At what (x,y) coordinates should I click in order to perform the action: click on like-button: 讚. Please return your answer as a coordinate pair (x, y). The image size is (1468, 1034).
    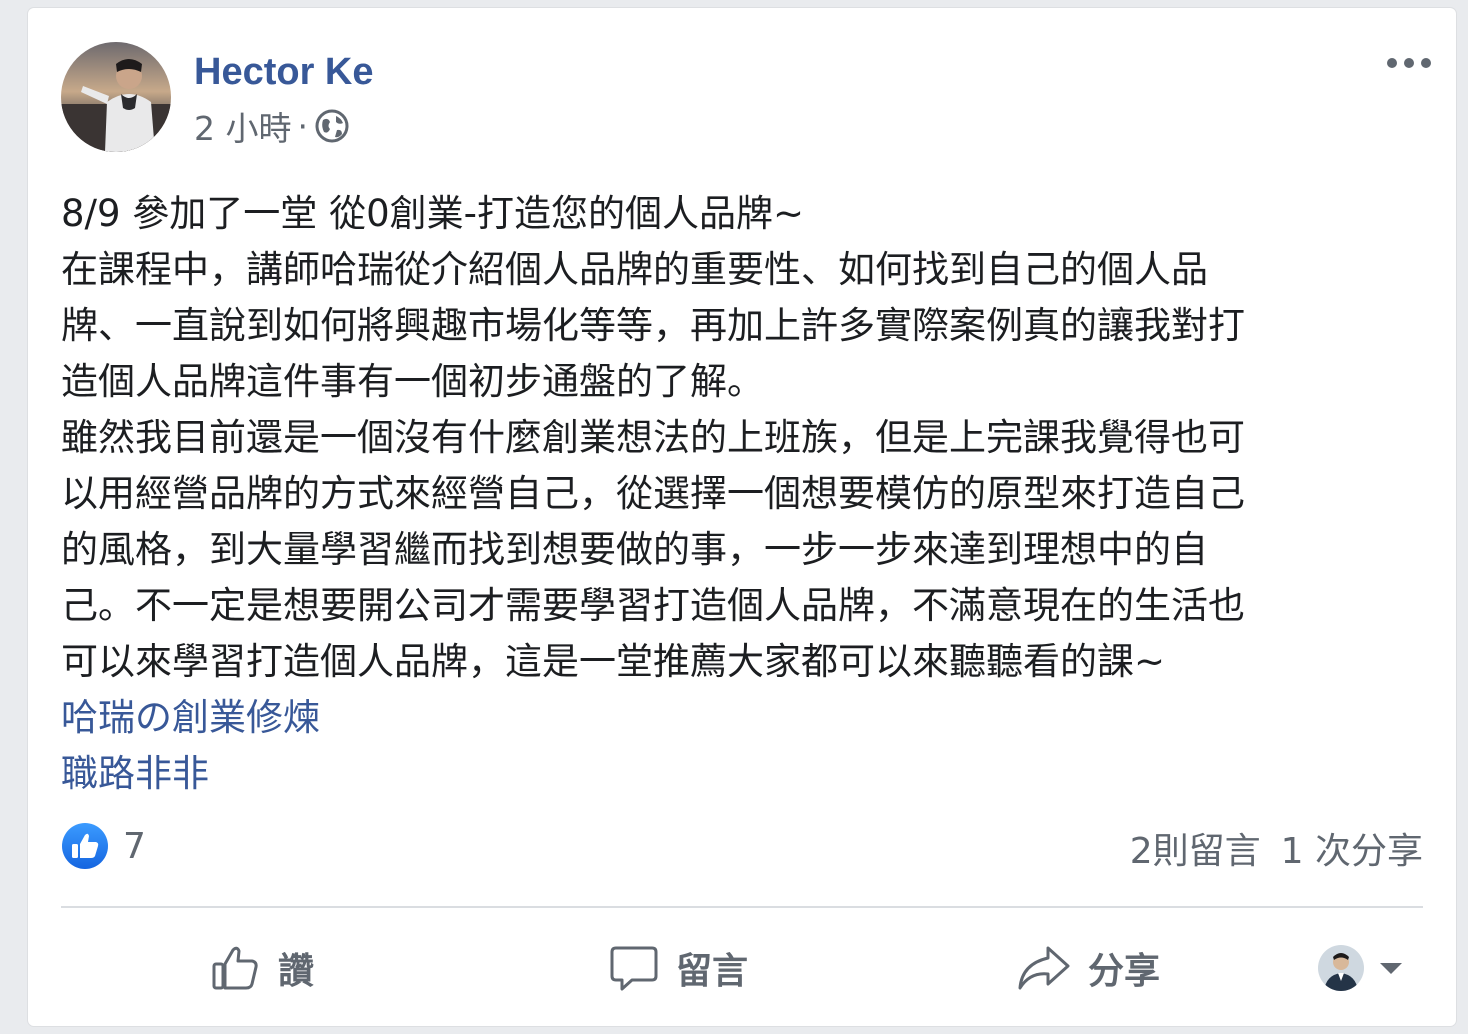
    Looking at the image, I should click on (262, 968).